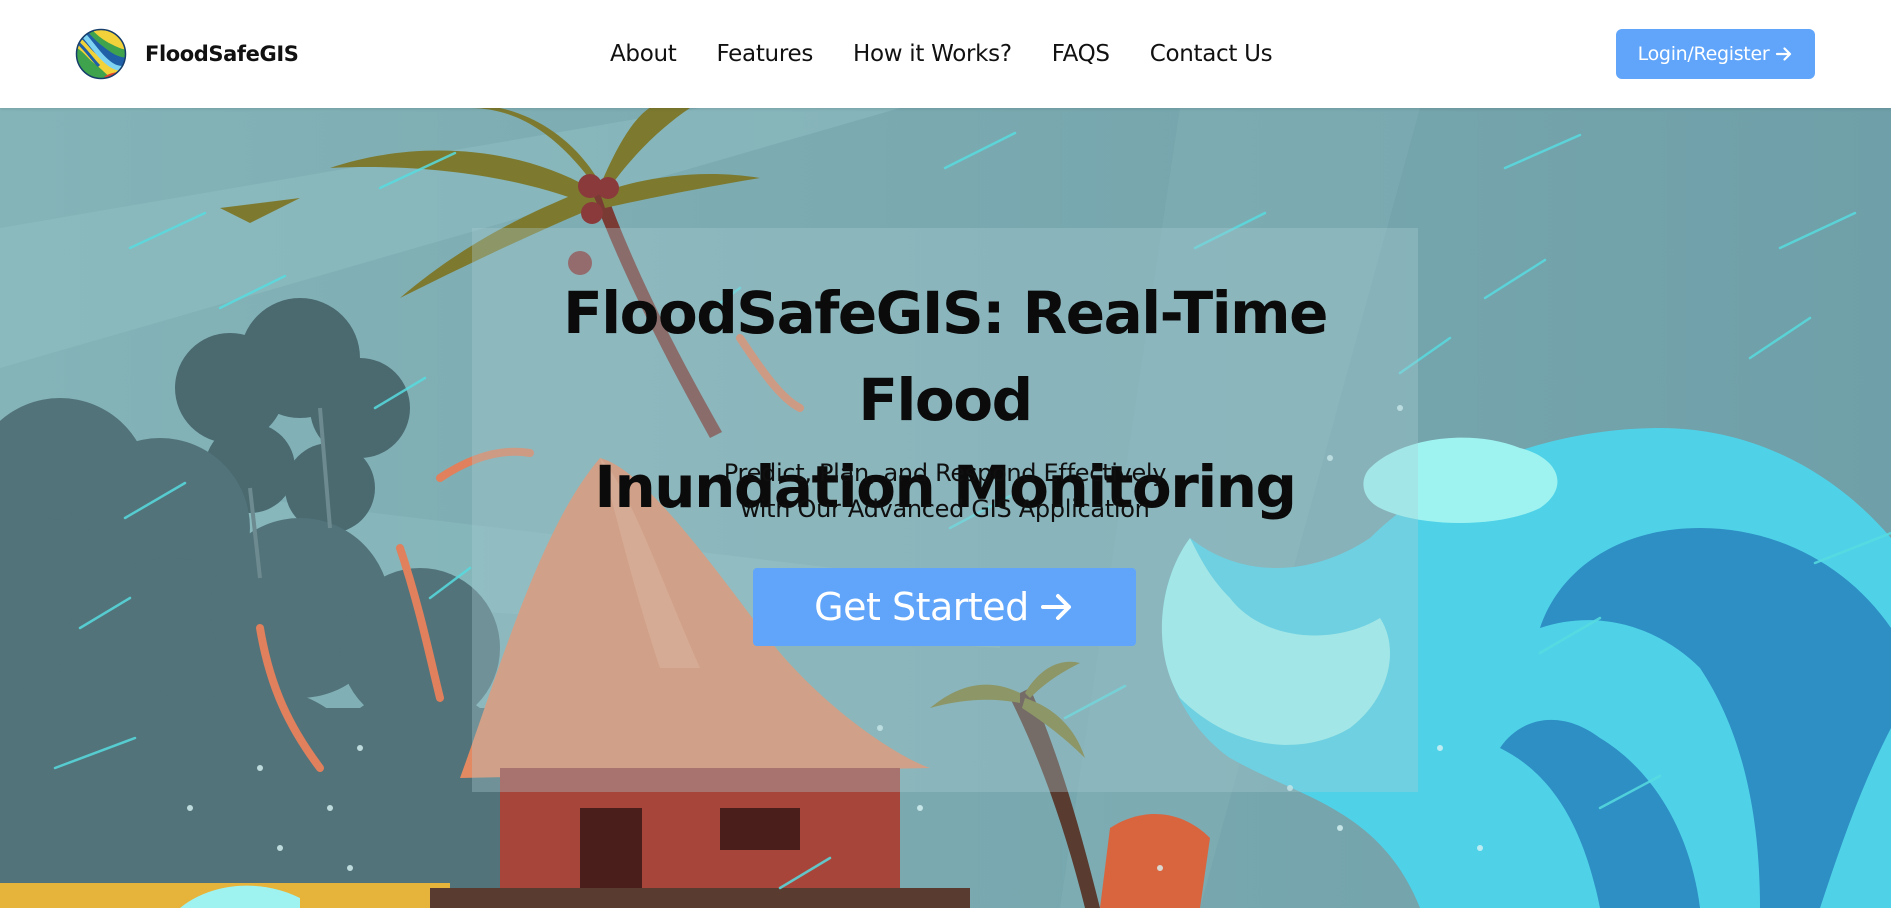 The width and height of the screenshot is (1891, 908). I want to click on get-started-label: Get Started, so click(921, 607).